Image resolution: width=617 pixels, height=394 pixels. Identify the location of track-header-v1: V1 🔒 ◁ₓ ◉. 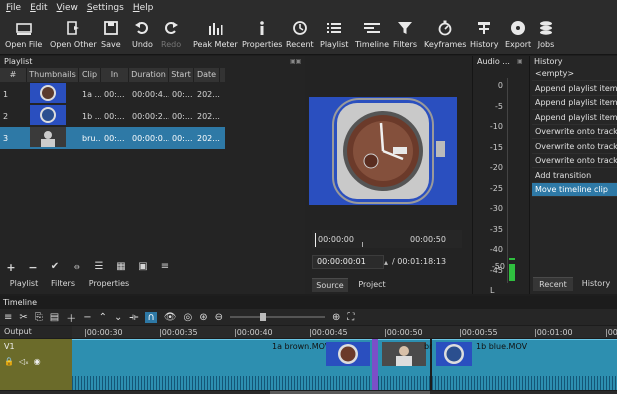
(36, 364).